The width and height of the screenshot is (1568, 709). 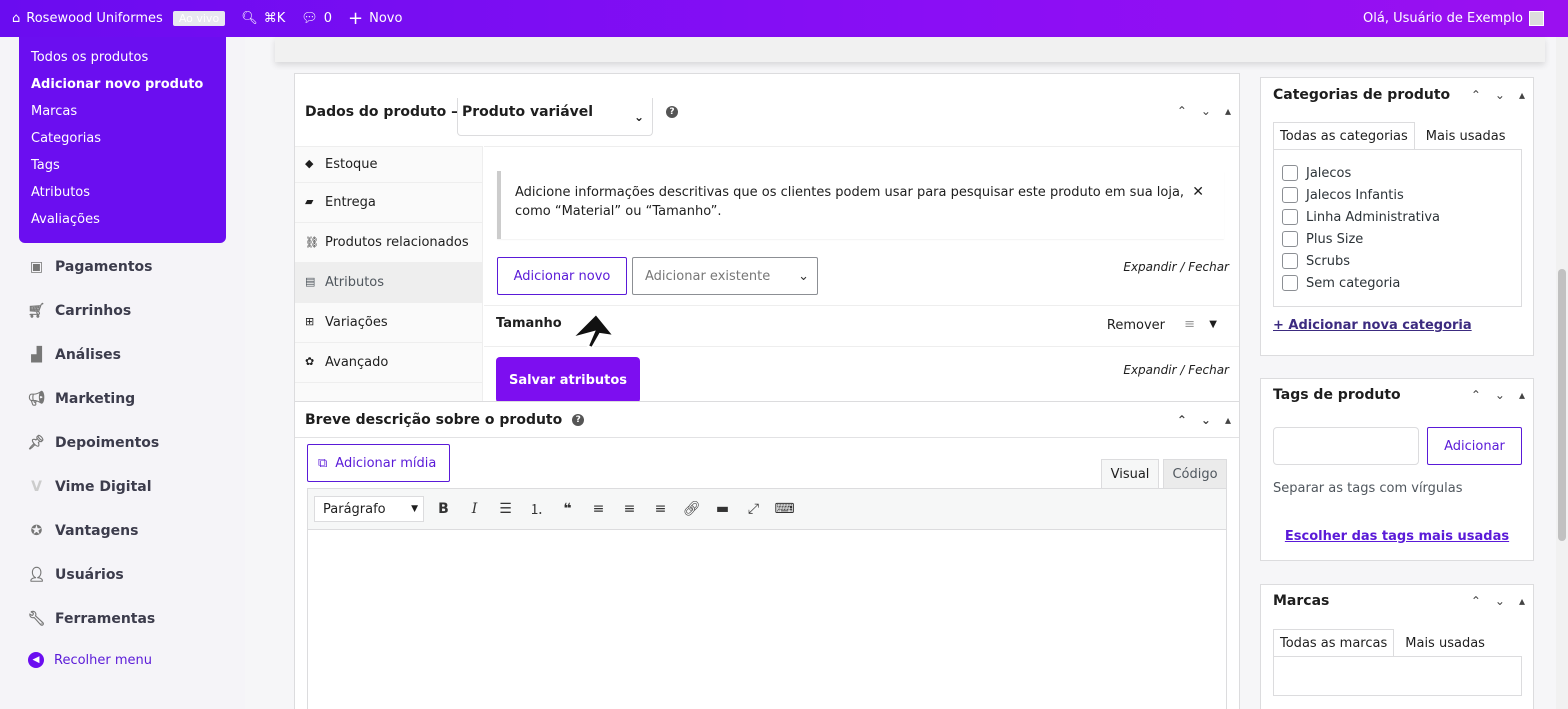 What do you see at coordinates (74, 354) in the screenshot?
I see `sidebar-item-analytics: ▟ Análises` at bounding box center [74, 354].